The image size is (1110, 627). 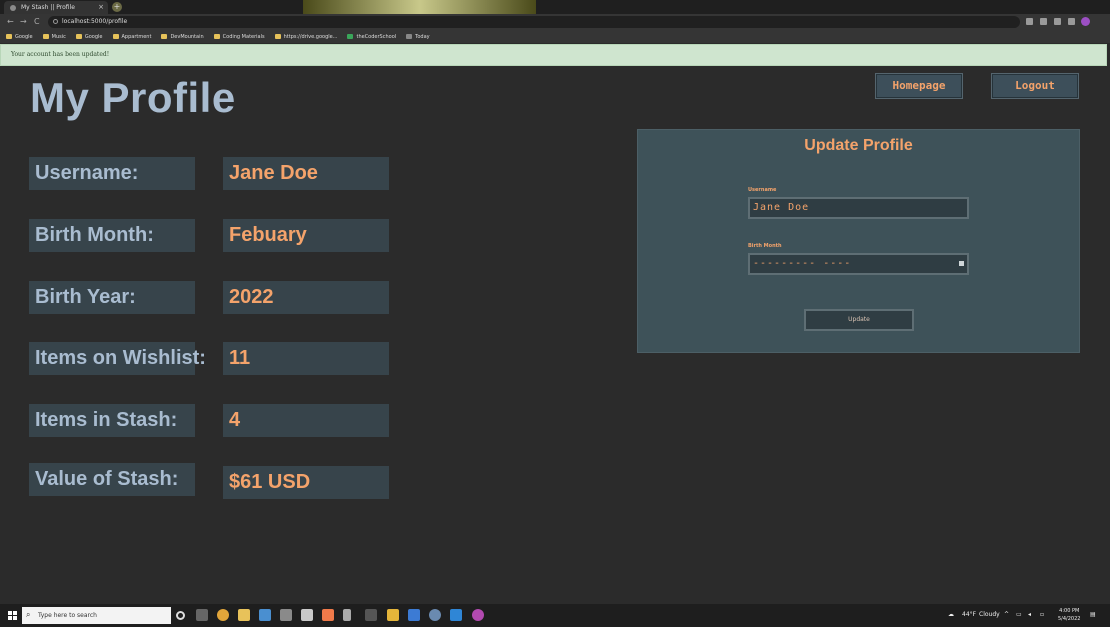 I want to click on reload-icon: C, so click(x=37, y=21).